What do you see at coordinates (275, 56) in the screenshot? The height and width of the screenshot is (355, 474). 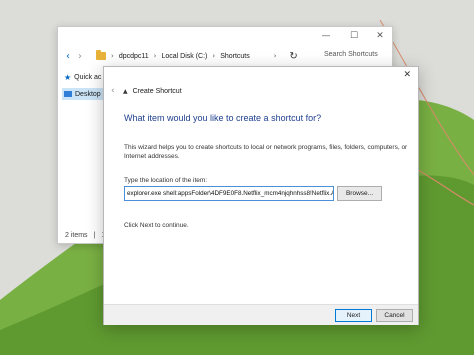 I see `breadcrumb-dropdown-icon: ›` at bounding box center [275, 56].